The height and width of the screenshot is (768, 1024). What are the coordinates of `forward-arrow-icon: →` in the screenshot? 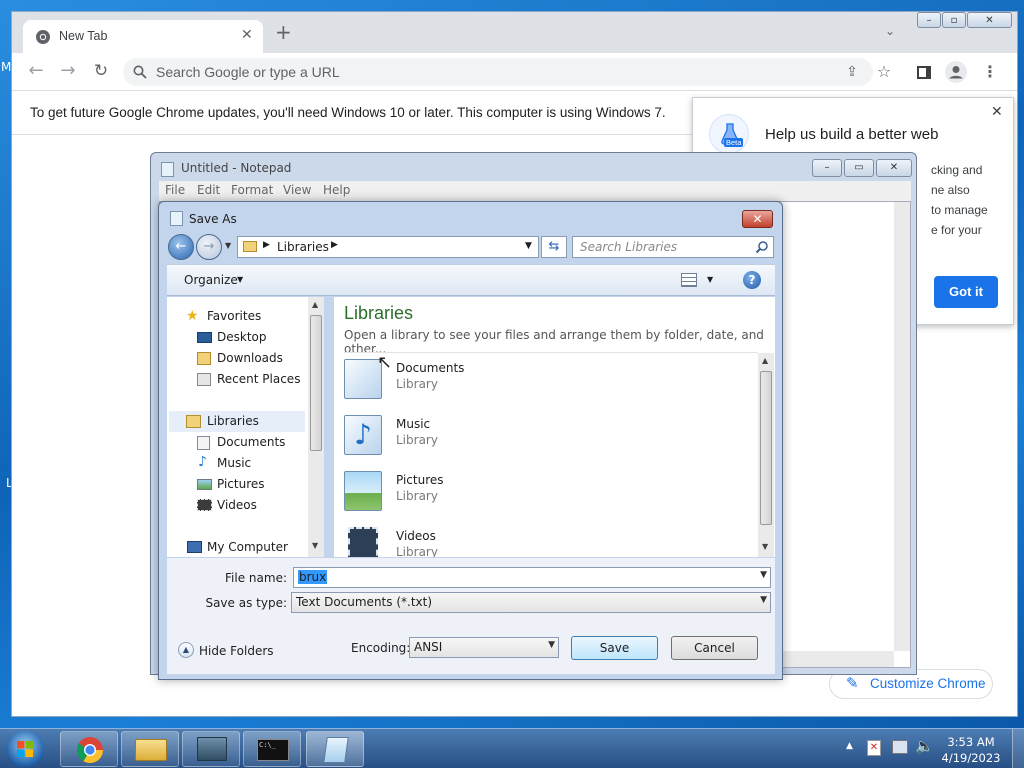 It's located at (68, 71).